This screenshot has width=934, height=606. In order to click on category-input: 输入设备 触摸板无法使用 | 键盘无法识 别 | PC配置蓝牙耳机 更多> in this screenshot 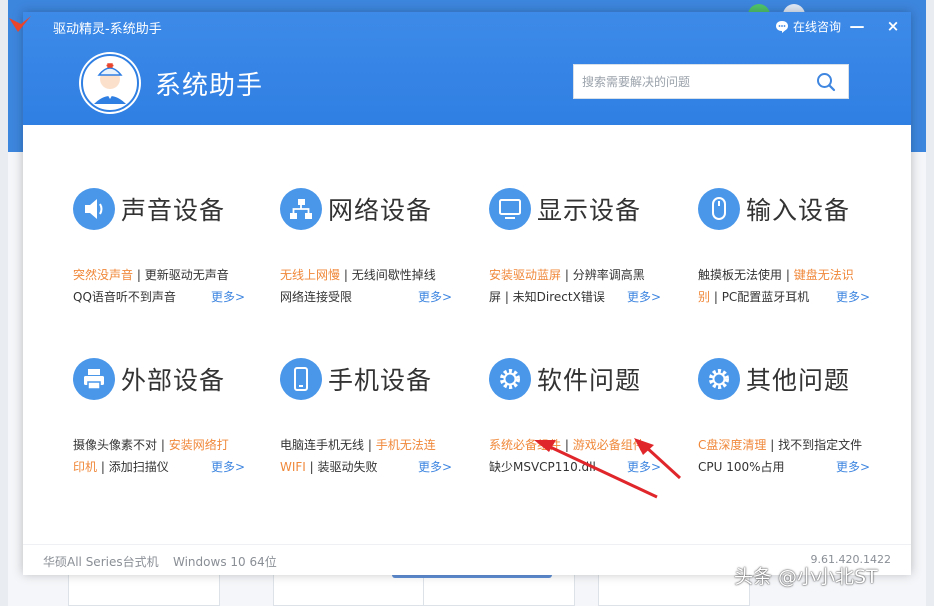, I will do `click(788, 248)`.